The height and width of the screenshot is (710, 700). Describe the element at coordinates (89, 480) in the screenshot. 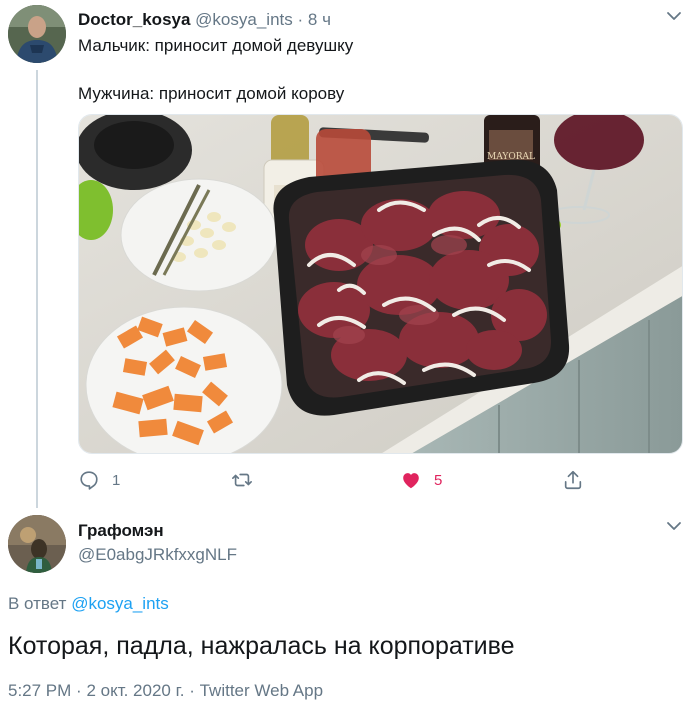

I see `reply-icon` at that location.